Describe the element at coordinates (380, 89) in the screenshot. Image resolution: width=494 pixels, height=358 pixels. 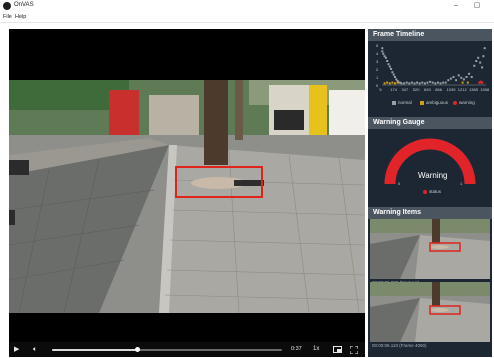
I see `timeline-x-tick: 5` at that location.